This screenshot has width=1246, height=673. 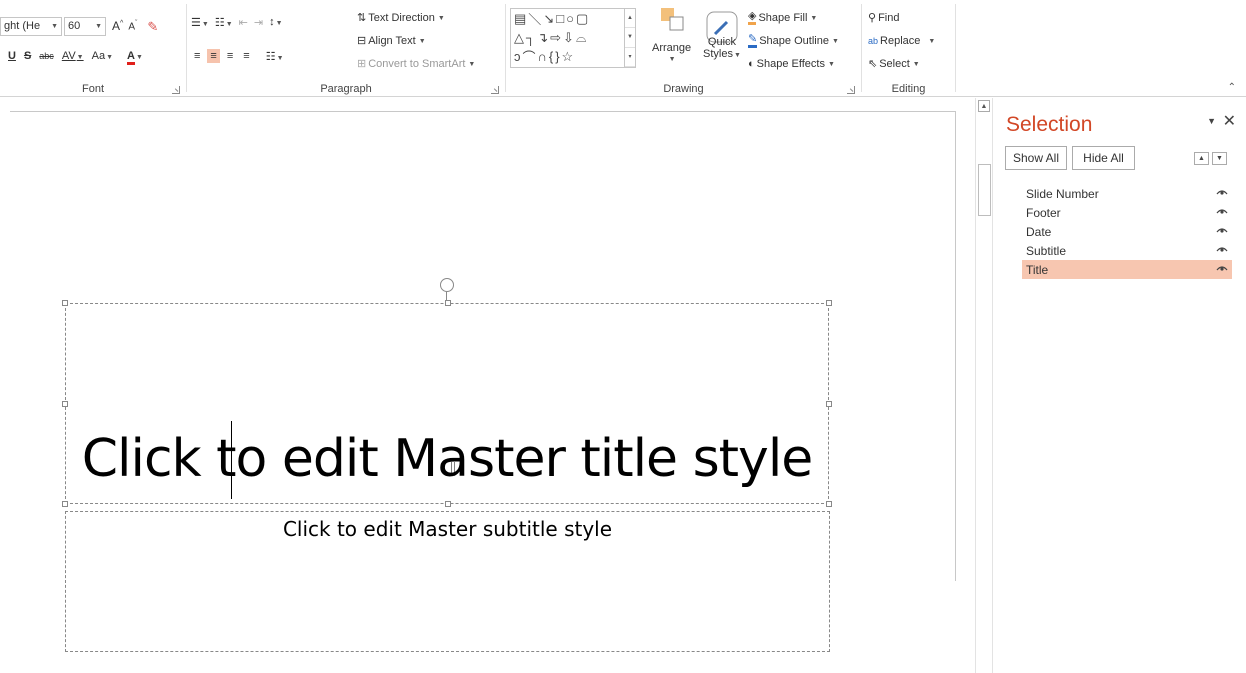 What do you see at coordinates (197, 56) in the screenshot?
I see `align-left-icon: ≡` at bounding box center [197, 56].